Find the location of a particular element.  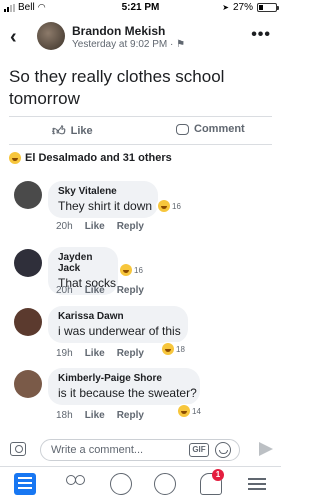

comment-text: i was underwear of this is located at coordinates (119, 331).